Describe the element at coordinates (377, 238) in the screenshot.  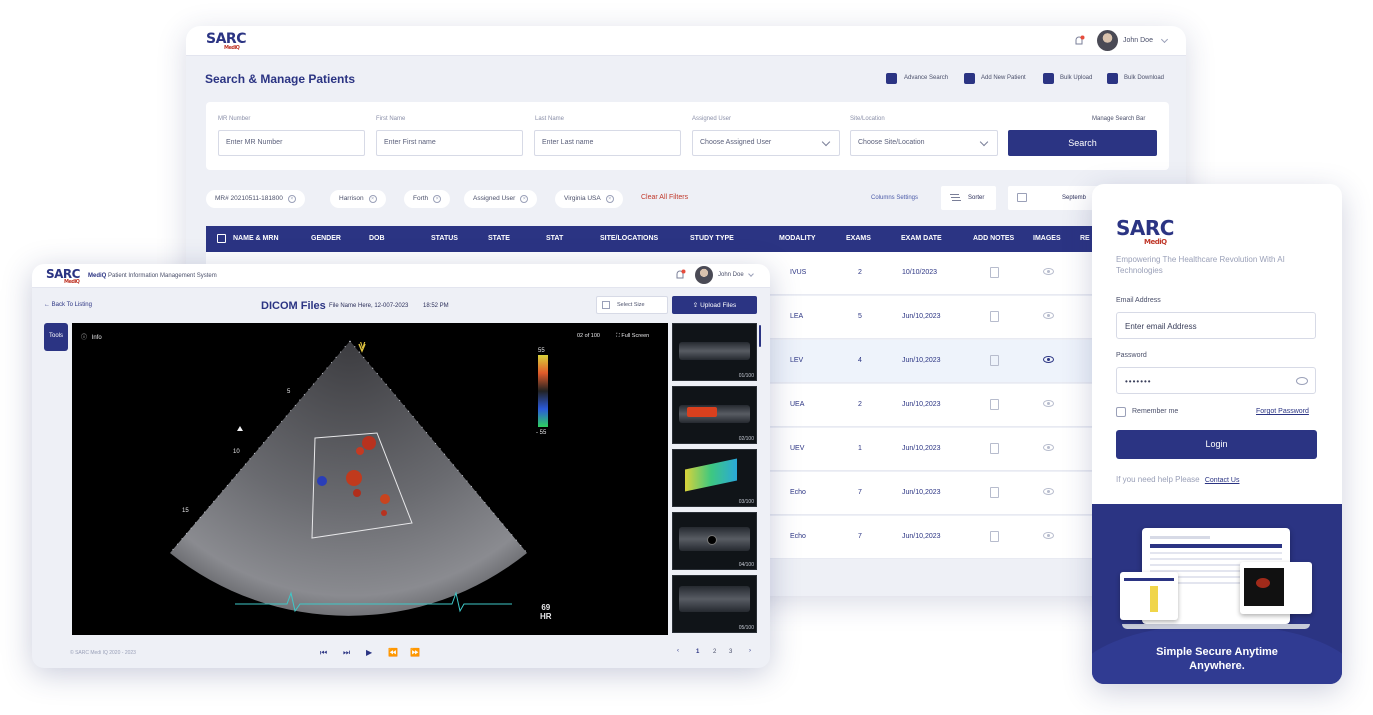
I see `col-dob: DOB` at that location.